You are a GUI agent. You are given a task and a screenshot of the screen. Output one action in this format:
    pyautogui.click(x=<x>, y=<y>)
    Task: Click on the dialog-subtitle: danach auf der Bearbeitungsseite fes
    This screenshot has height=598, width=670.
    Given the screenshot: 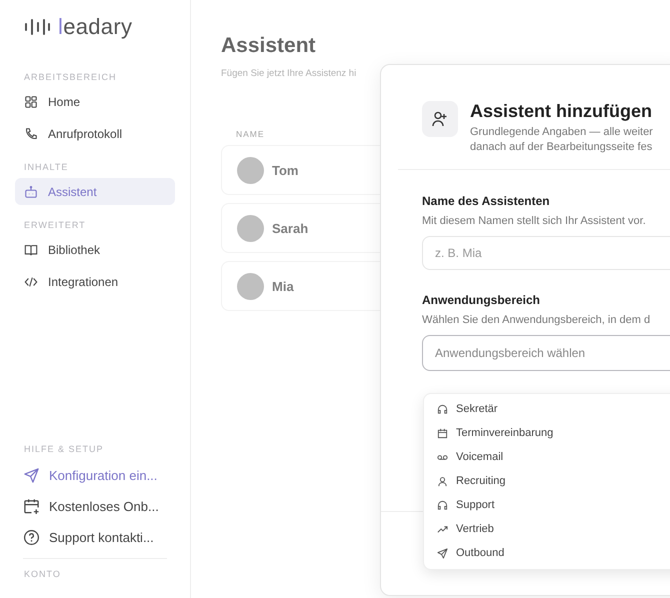 What is the action you would take?
    pyautogui.click(x=561, y=147)
    